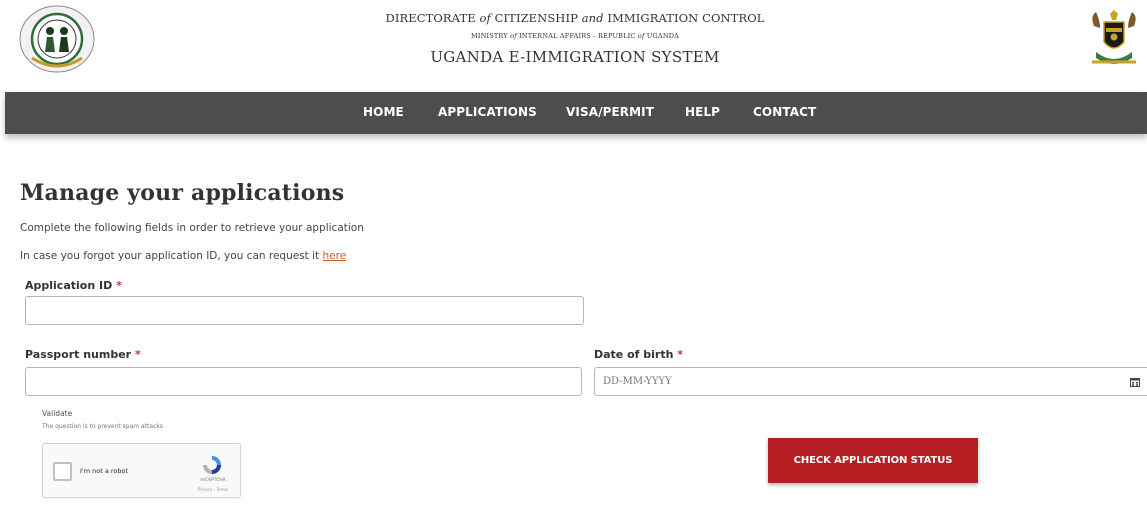 This screenshot has height=506, width=1147. Describe the element at coordinates (873, 460) in the screenshot. I see `check-application-status-button: CHECK APPLICATION STATUS` at that location.